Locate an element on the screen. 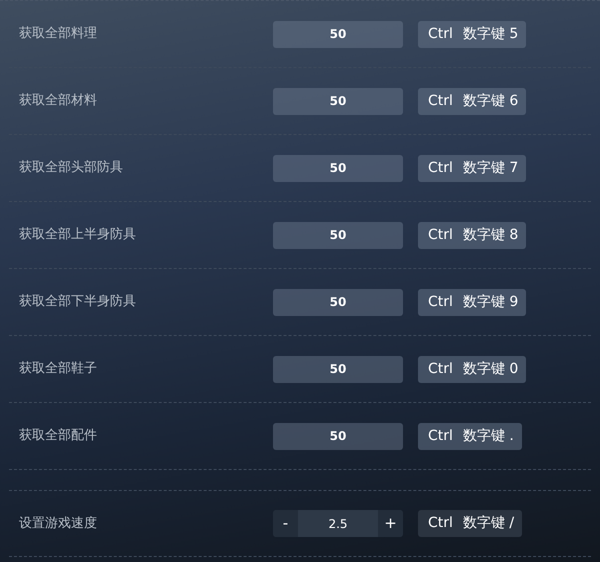  setting-label: 获取全部料理 is located at coordinates (58, 34).